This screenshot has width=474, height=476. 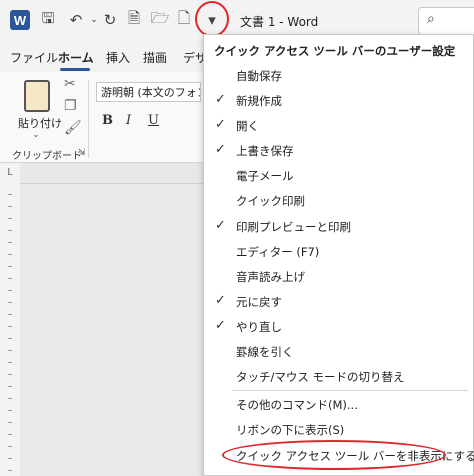 I want to click on paste-icon, so click(x=37, y=96).